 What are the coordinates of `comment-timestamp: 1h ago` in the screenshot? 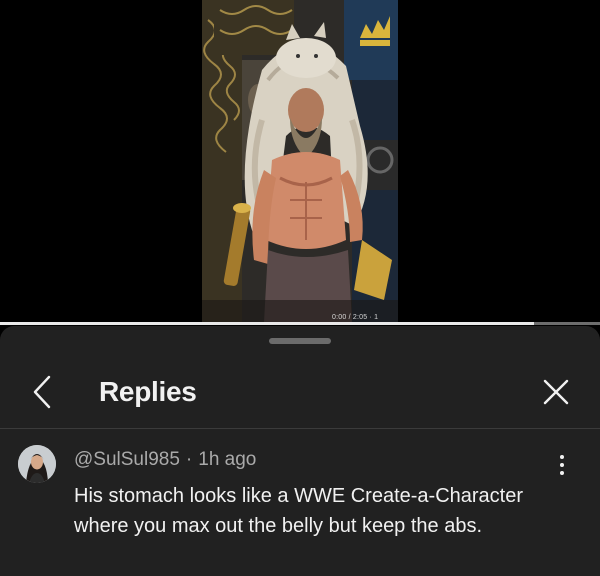 It's located at (227, 459).